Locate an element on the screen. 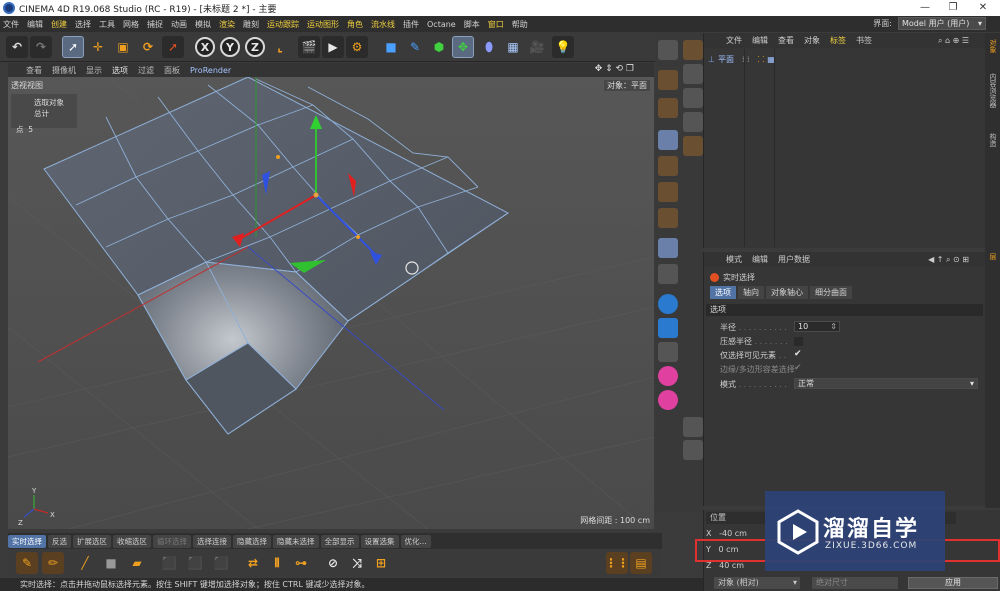  stitch-tool-button: ⊞ is located at coordinates (381, 563).